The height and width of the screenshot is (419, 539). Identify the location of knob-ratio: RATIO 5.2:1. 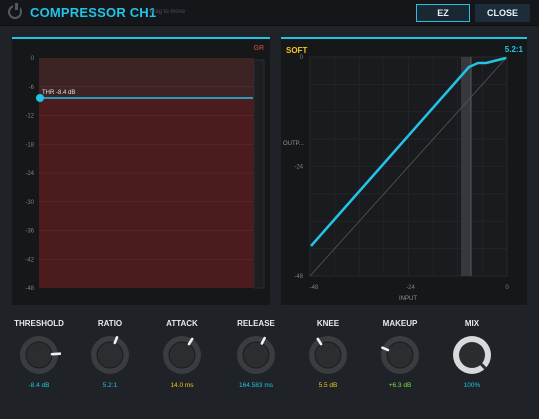
(110, 354).